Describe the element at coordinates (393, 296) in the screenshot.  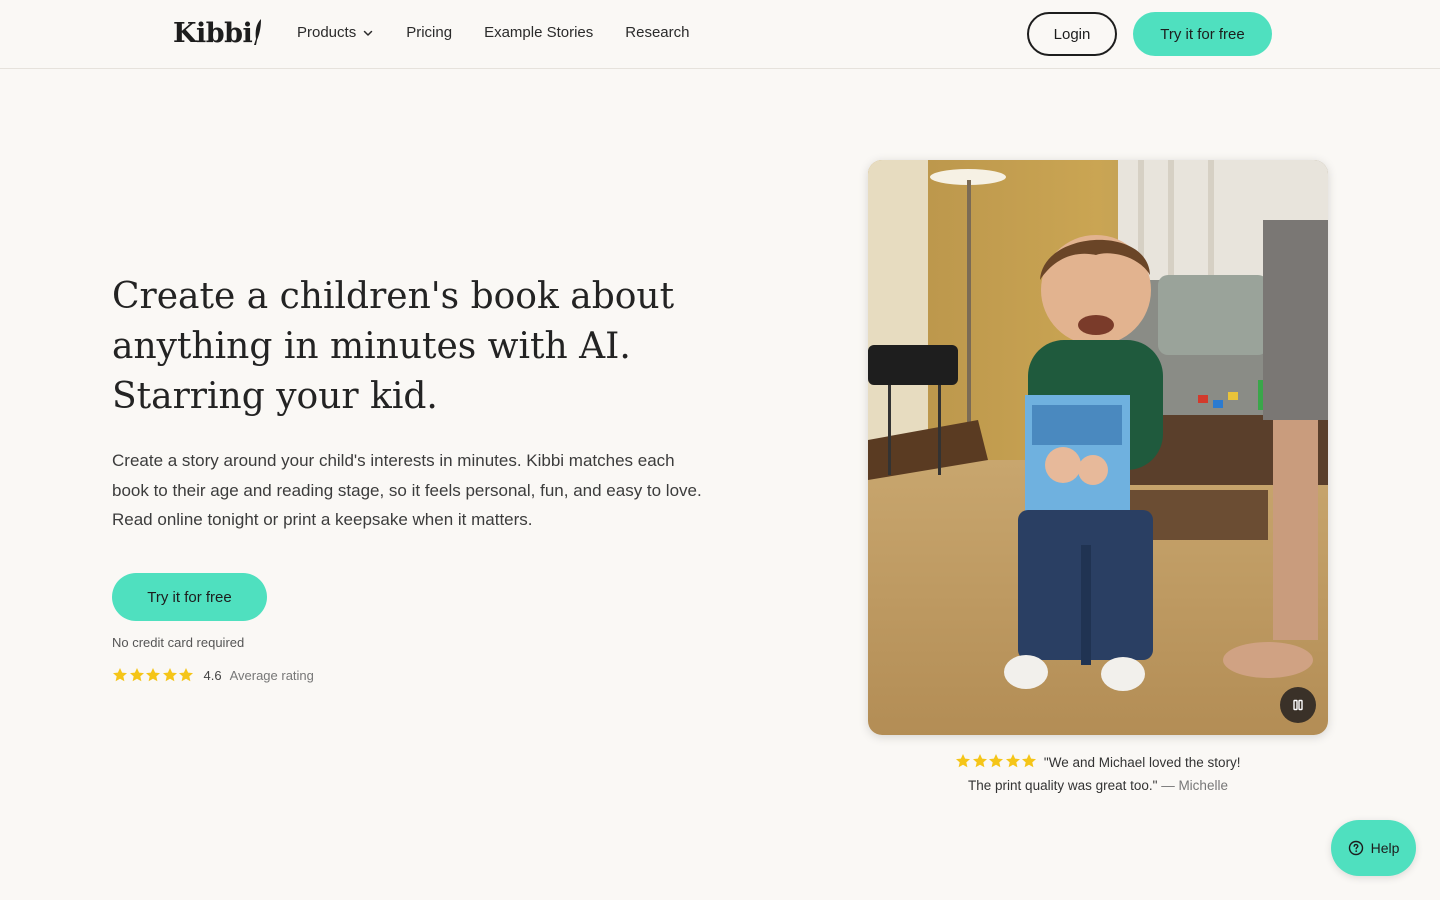
I see `hero-title-line1: Create a children's book about` at that location.